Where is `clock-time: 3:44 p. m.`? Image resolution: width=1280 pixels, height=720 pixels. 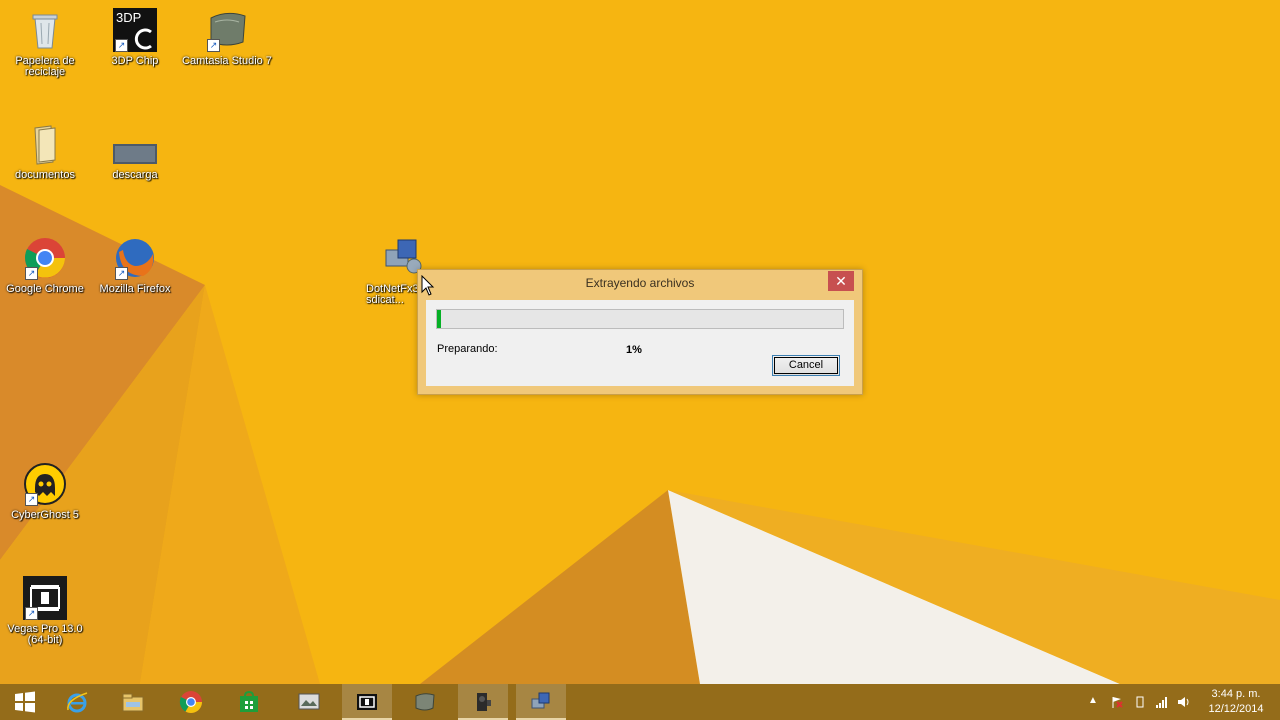
clock-time: 3:44 p. m. is located at coordinates (1236, 694).